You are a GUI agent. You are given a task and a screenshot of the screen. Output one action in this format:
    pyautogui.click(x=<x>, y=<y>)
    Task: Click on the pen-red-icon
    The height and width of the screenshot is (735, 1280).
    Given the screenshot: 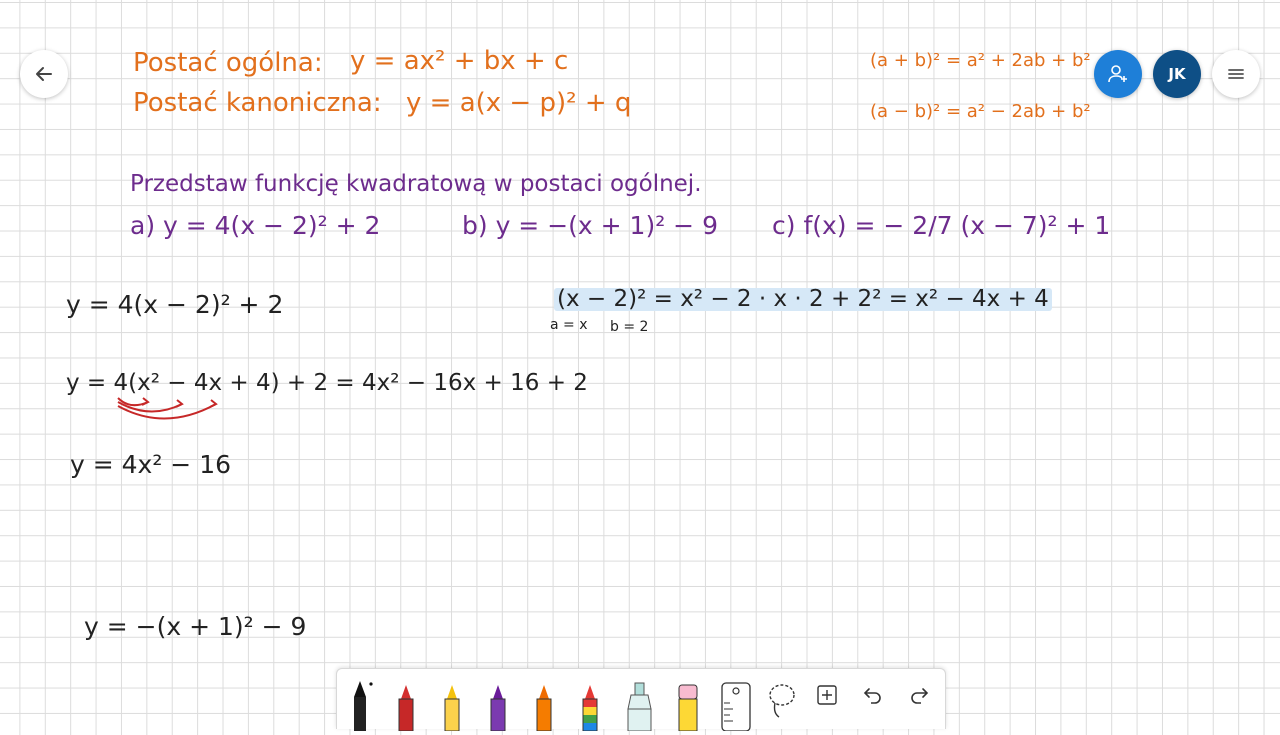 What is the action you would take?
    pyautogui.click(x=406, y=708)
    